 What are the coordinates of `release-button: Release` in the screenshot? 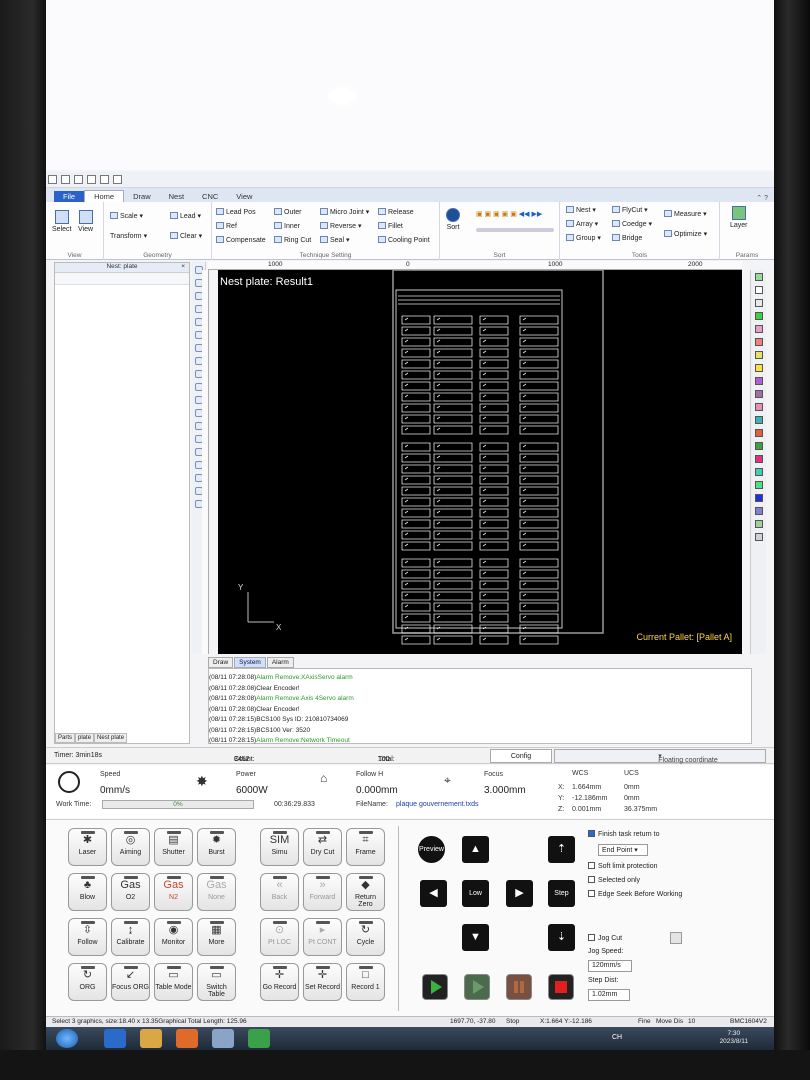 It's located at (396, 212).